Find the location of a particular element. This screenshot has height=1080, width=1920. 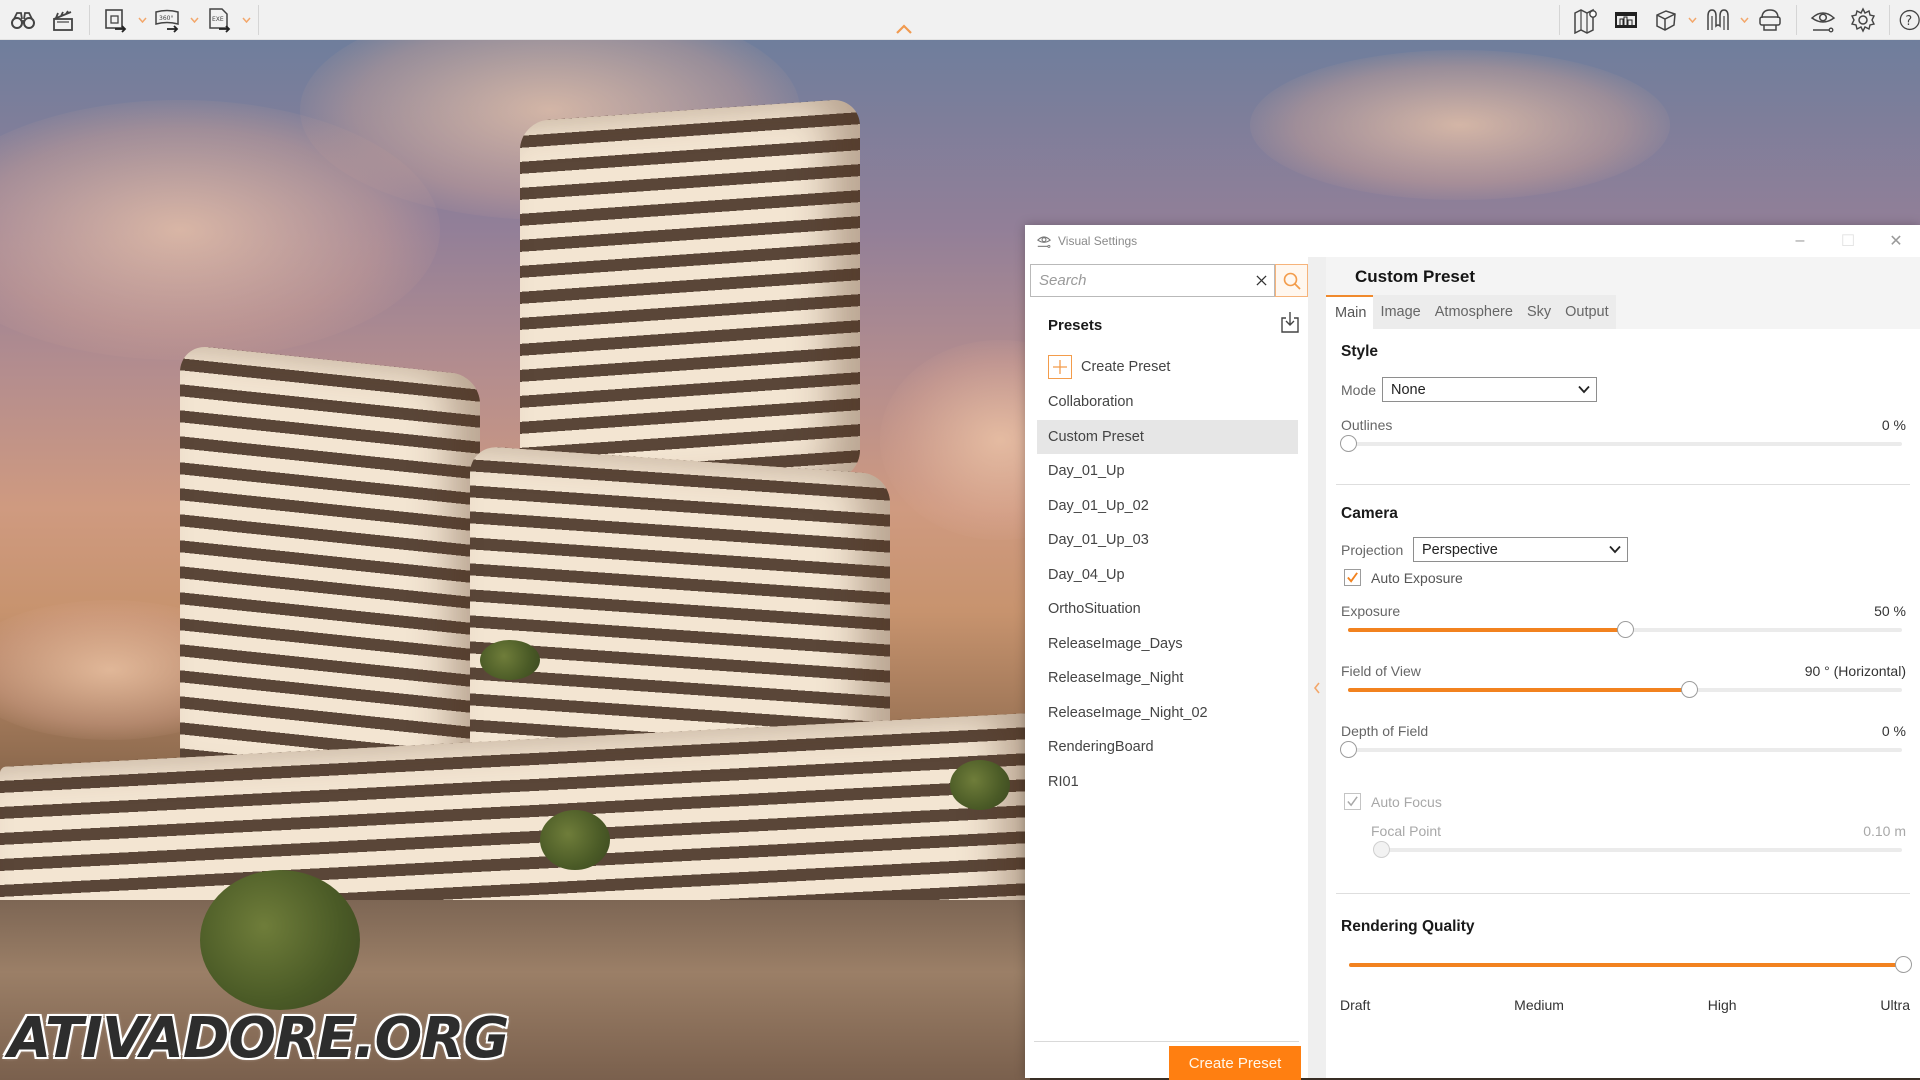

tab-atmosphere: Atmosphere is located at coordinates (1474, 312).